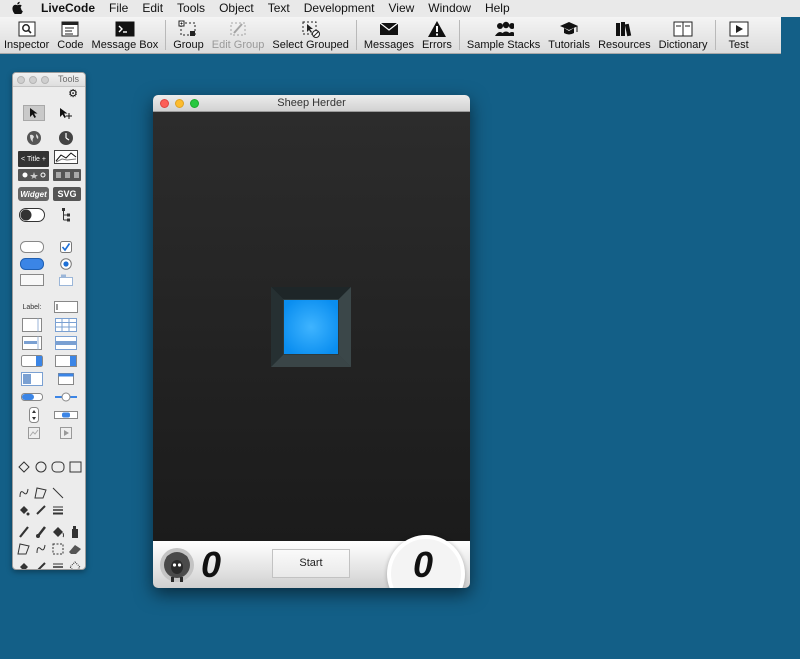 This screenshot has height=659, width=800. What do you see at coordinates (67, 175) in the screenshot?
I see `segmented-control-widget-icon` at bounding box center [67, 175].